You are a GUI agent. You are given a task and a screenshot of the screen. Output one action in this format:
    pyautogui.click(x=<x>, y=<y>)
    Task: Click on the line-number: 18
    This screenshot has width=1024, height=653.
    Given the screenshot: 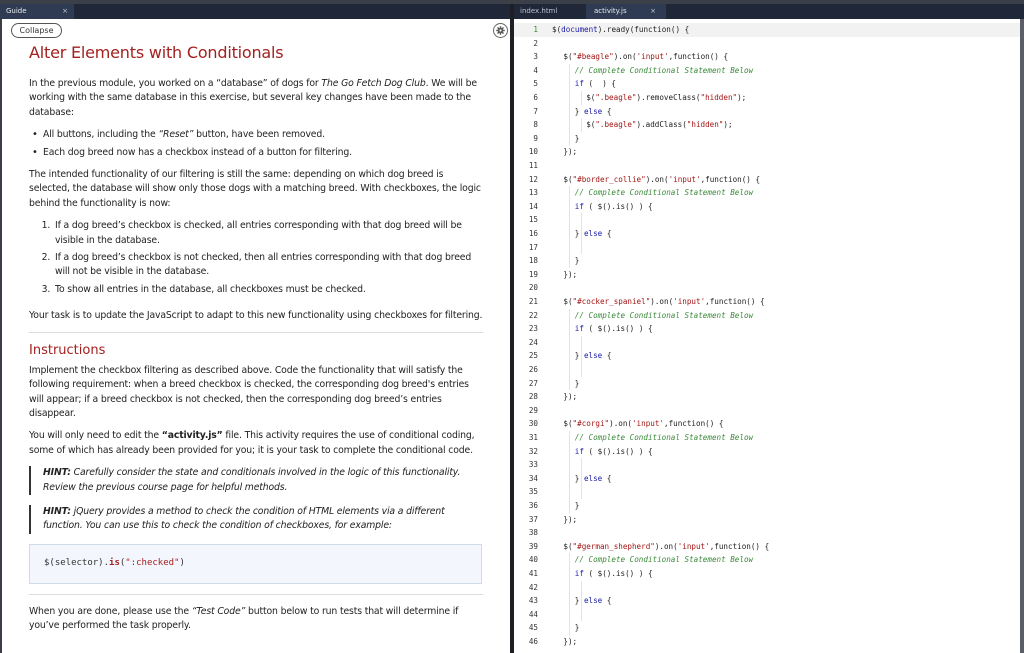 What is the action you would take?
    pyautogui.click(x=533, y=261)
    